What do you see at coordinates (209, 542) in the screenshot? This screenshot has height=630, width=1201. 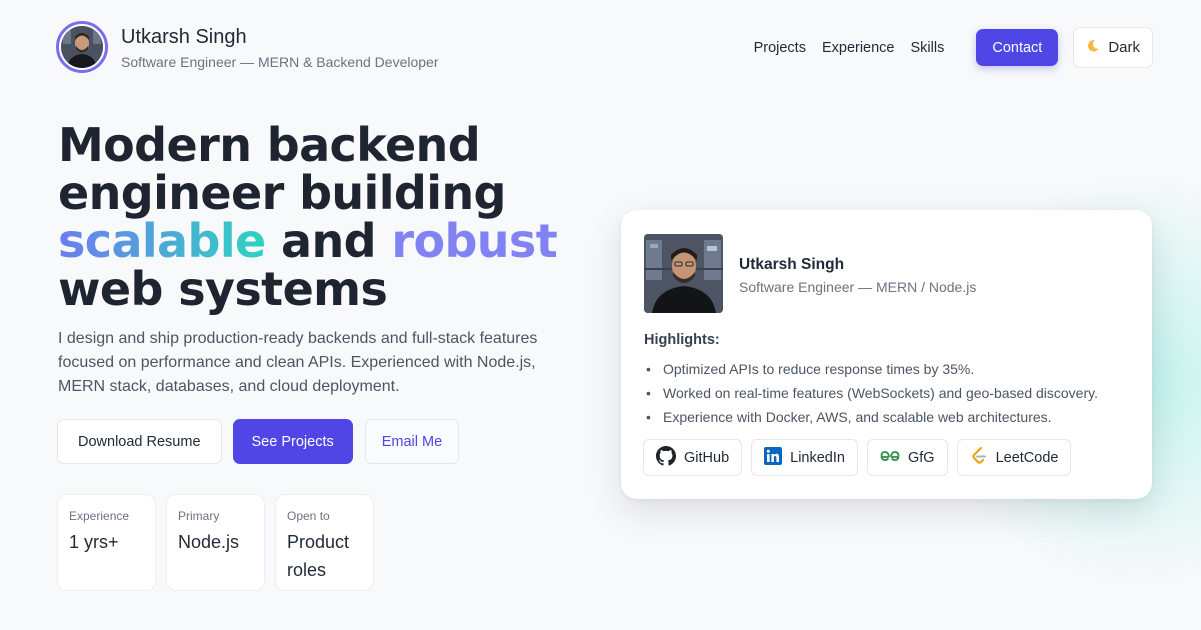 I see `stat-value: Node.js` at bounding box center [209, 542].